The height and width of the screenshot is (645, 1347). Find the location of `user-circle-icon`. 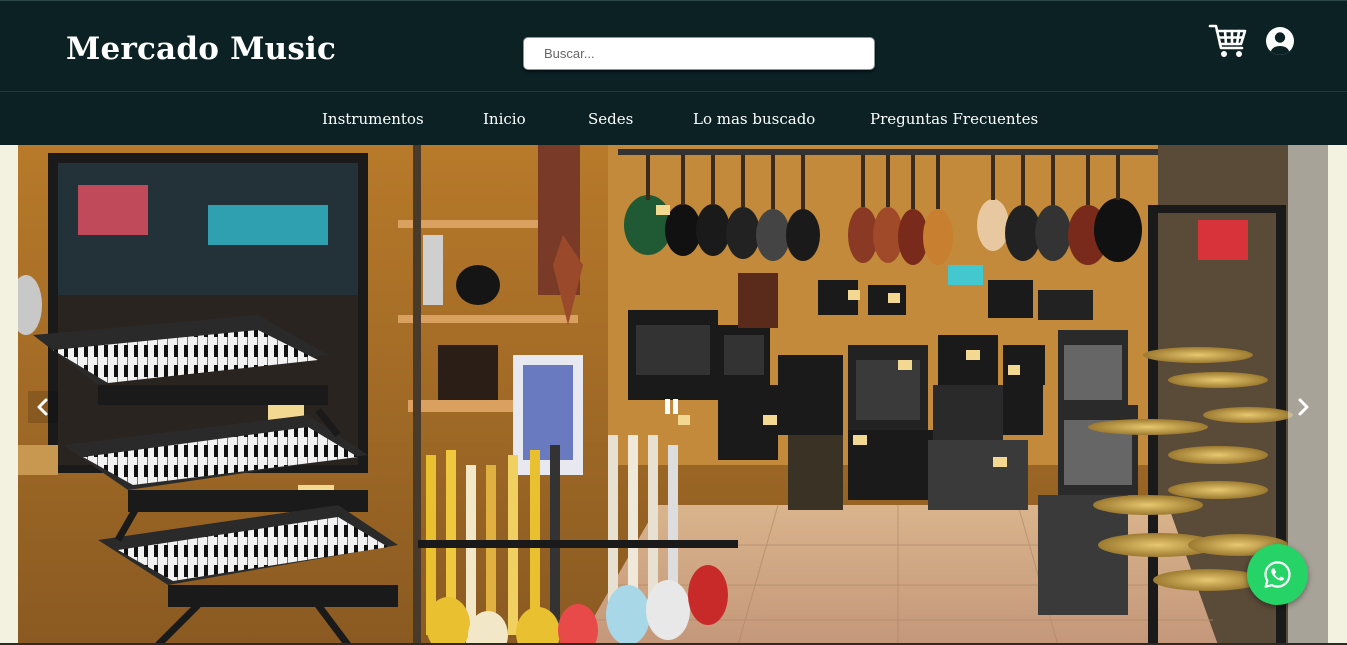

user-circle-icon is located at coordinates (1280, 41).